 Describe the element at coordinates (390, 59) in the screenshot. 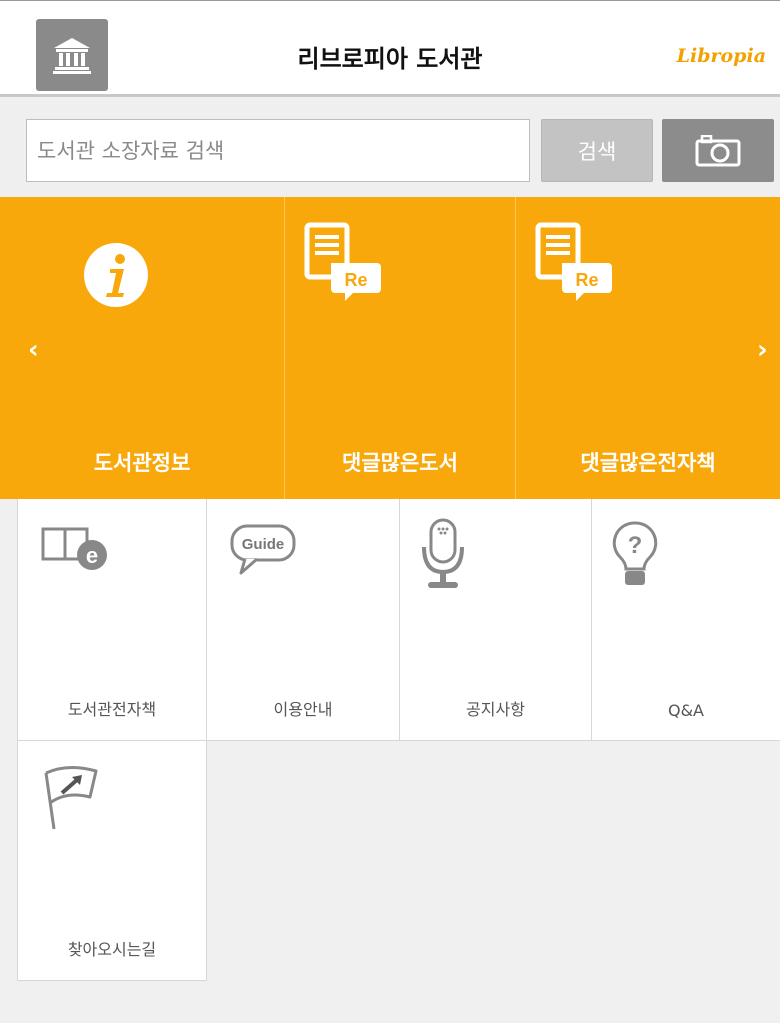

I see `page-title: 리브로피아 도서관` at that location.